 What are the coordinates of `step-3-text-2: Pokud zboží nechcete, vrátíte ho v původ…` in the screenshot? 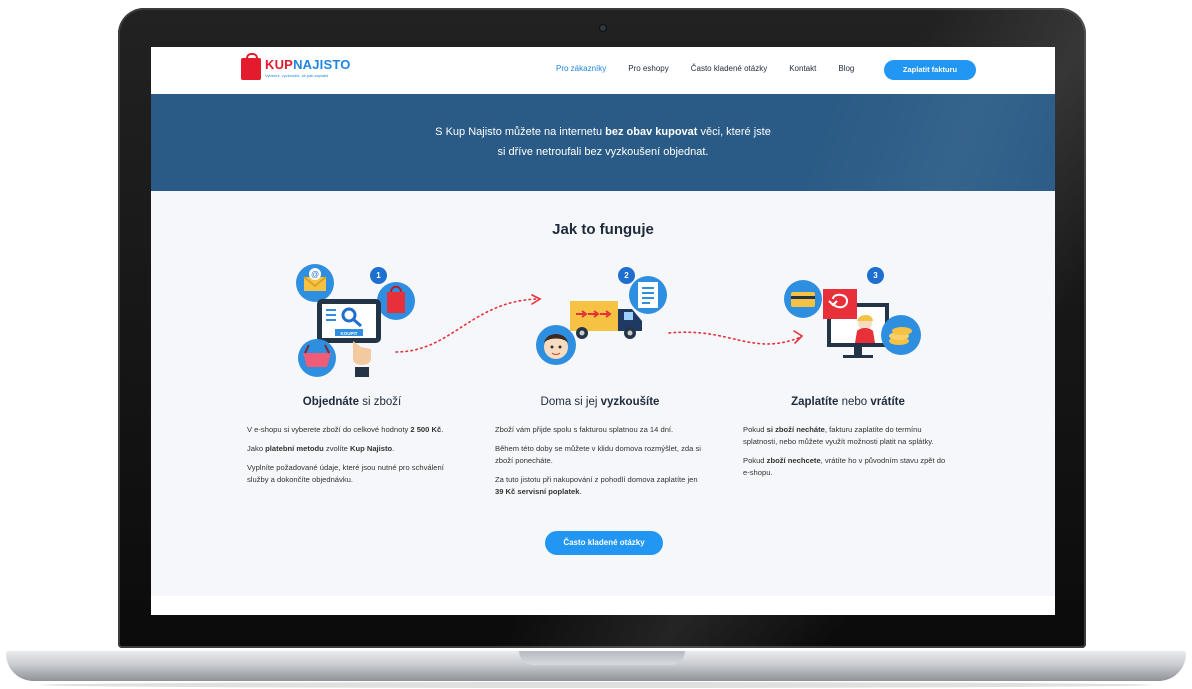 It's located at (844, 466).